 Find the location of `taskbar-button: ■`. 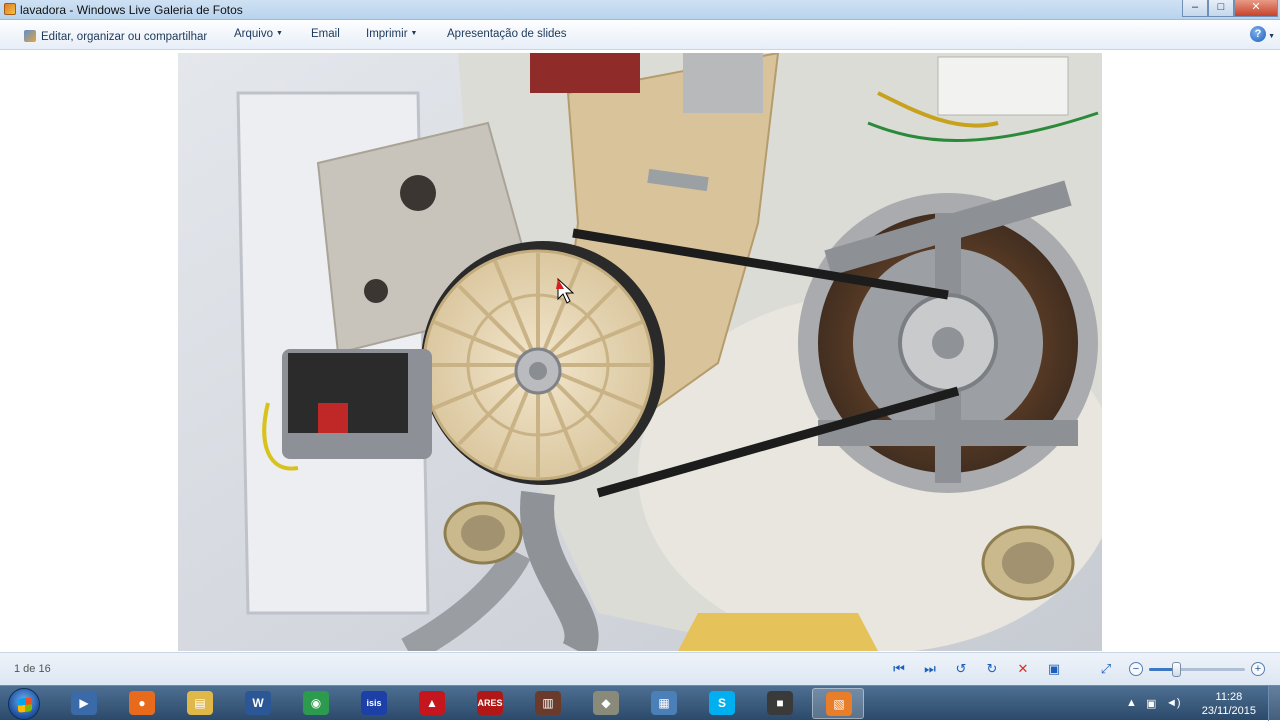

taskbar-button: ■ is located at coordinates (780, 703).